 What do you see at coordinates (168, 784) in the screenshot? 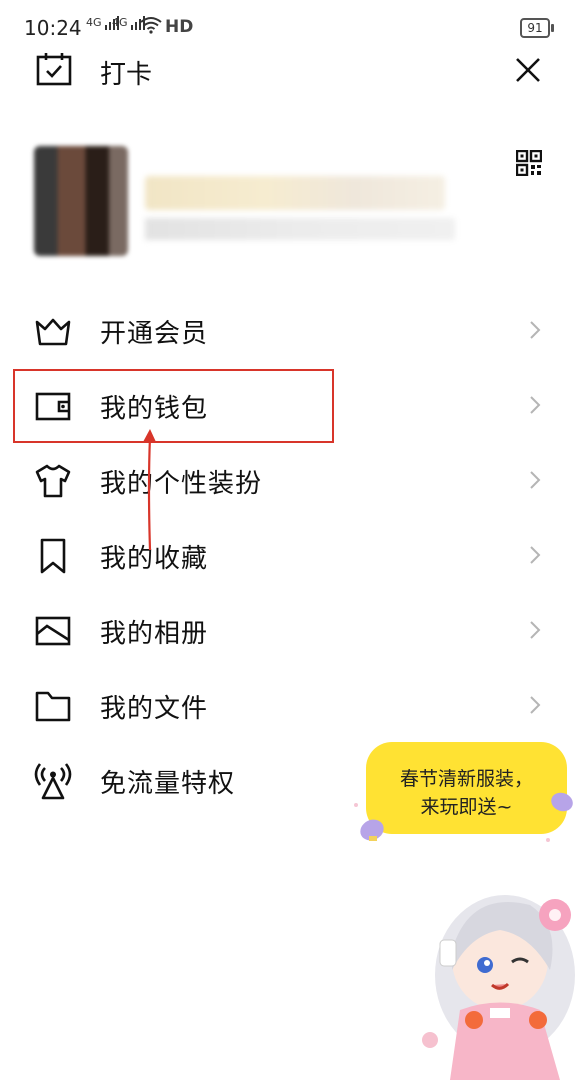
I see `menu-item-label: 免流量特权` at bounding box center [168, 784].